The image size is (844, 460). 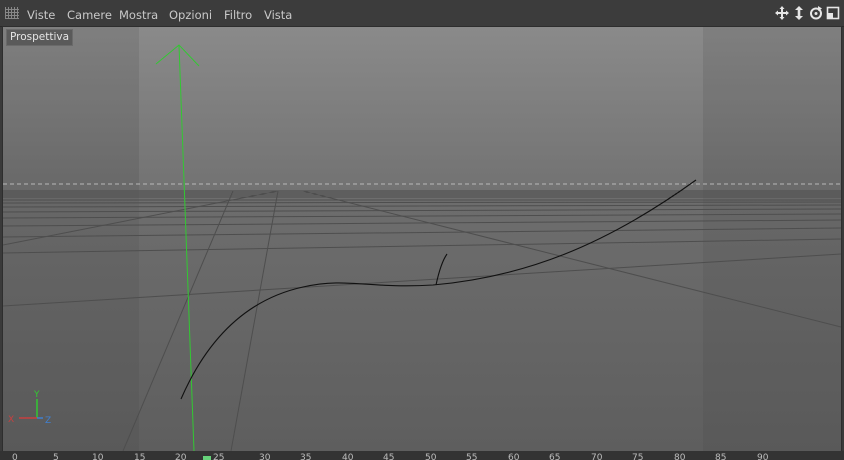 What do you see at coordinates (763, 456) in the screenshot?
I see `ruler-tick: 90` at bounding box center [763, 456].